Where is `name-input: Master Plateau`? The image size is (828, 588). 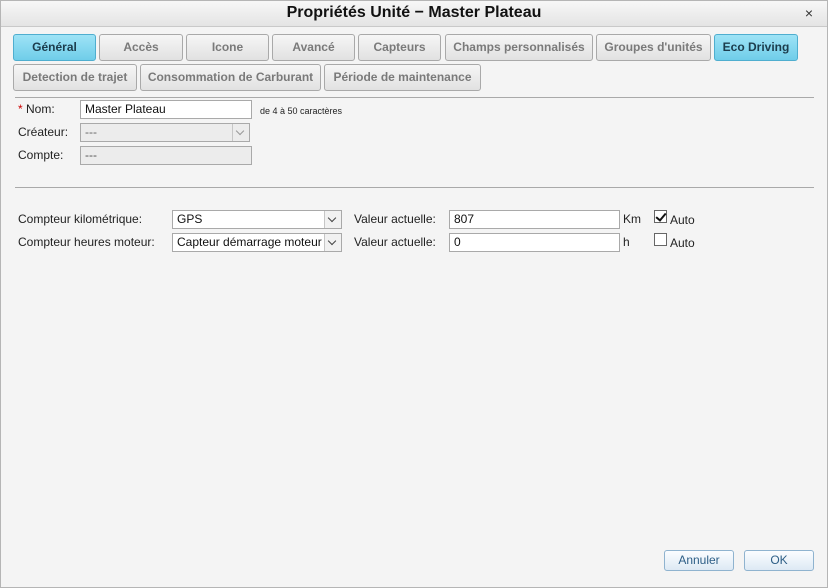 name-input: Master Plateau is located at coordinates (166, 109).